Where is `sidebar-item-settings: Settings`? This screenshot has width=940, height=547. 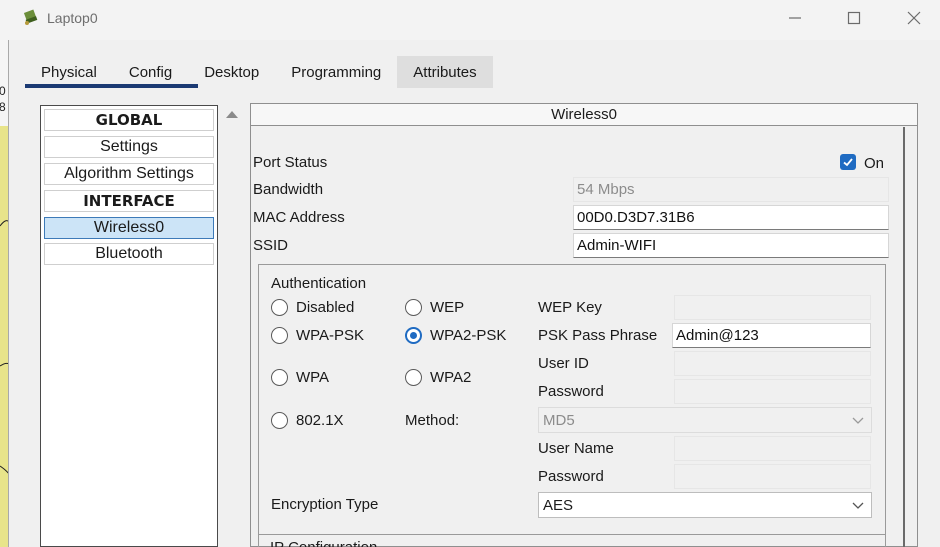 sidebar-item-settings: Settings is located at coordinates (129, 147).